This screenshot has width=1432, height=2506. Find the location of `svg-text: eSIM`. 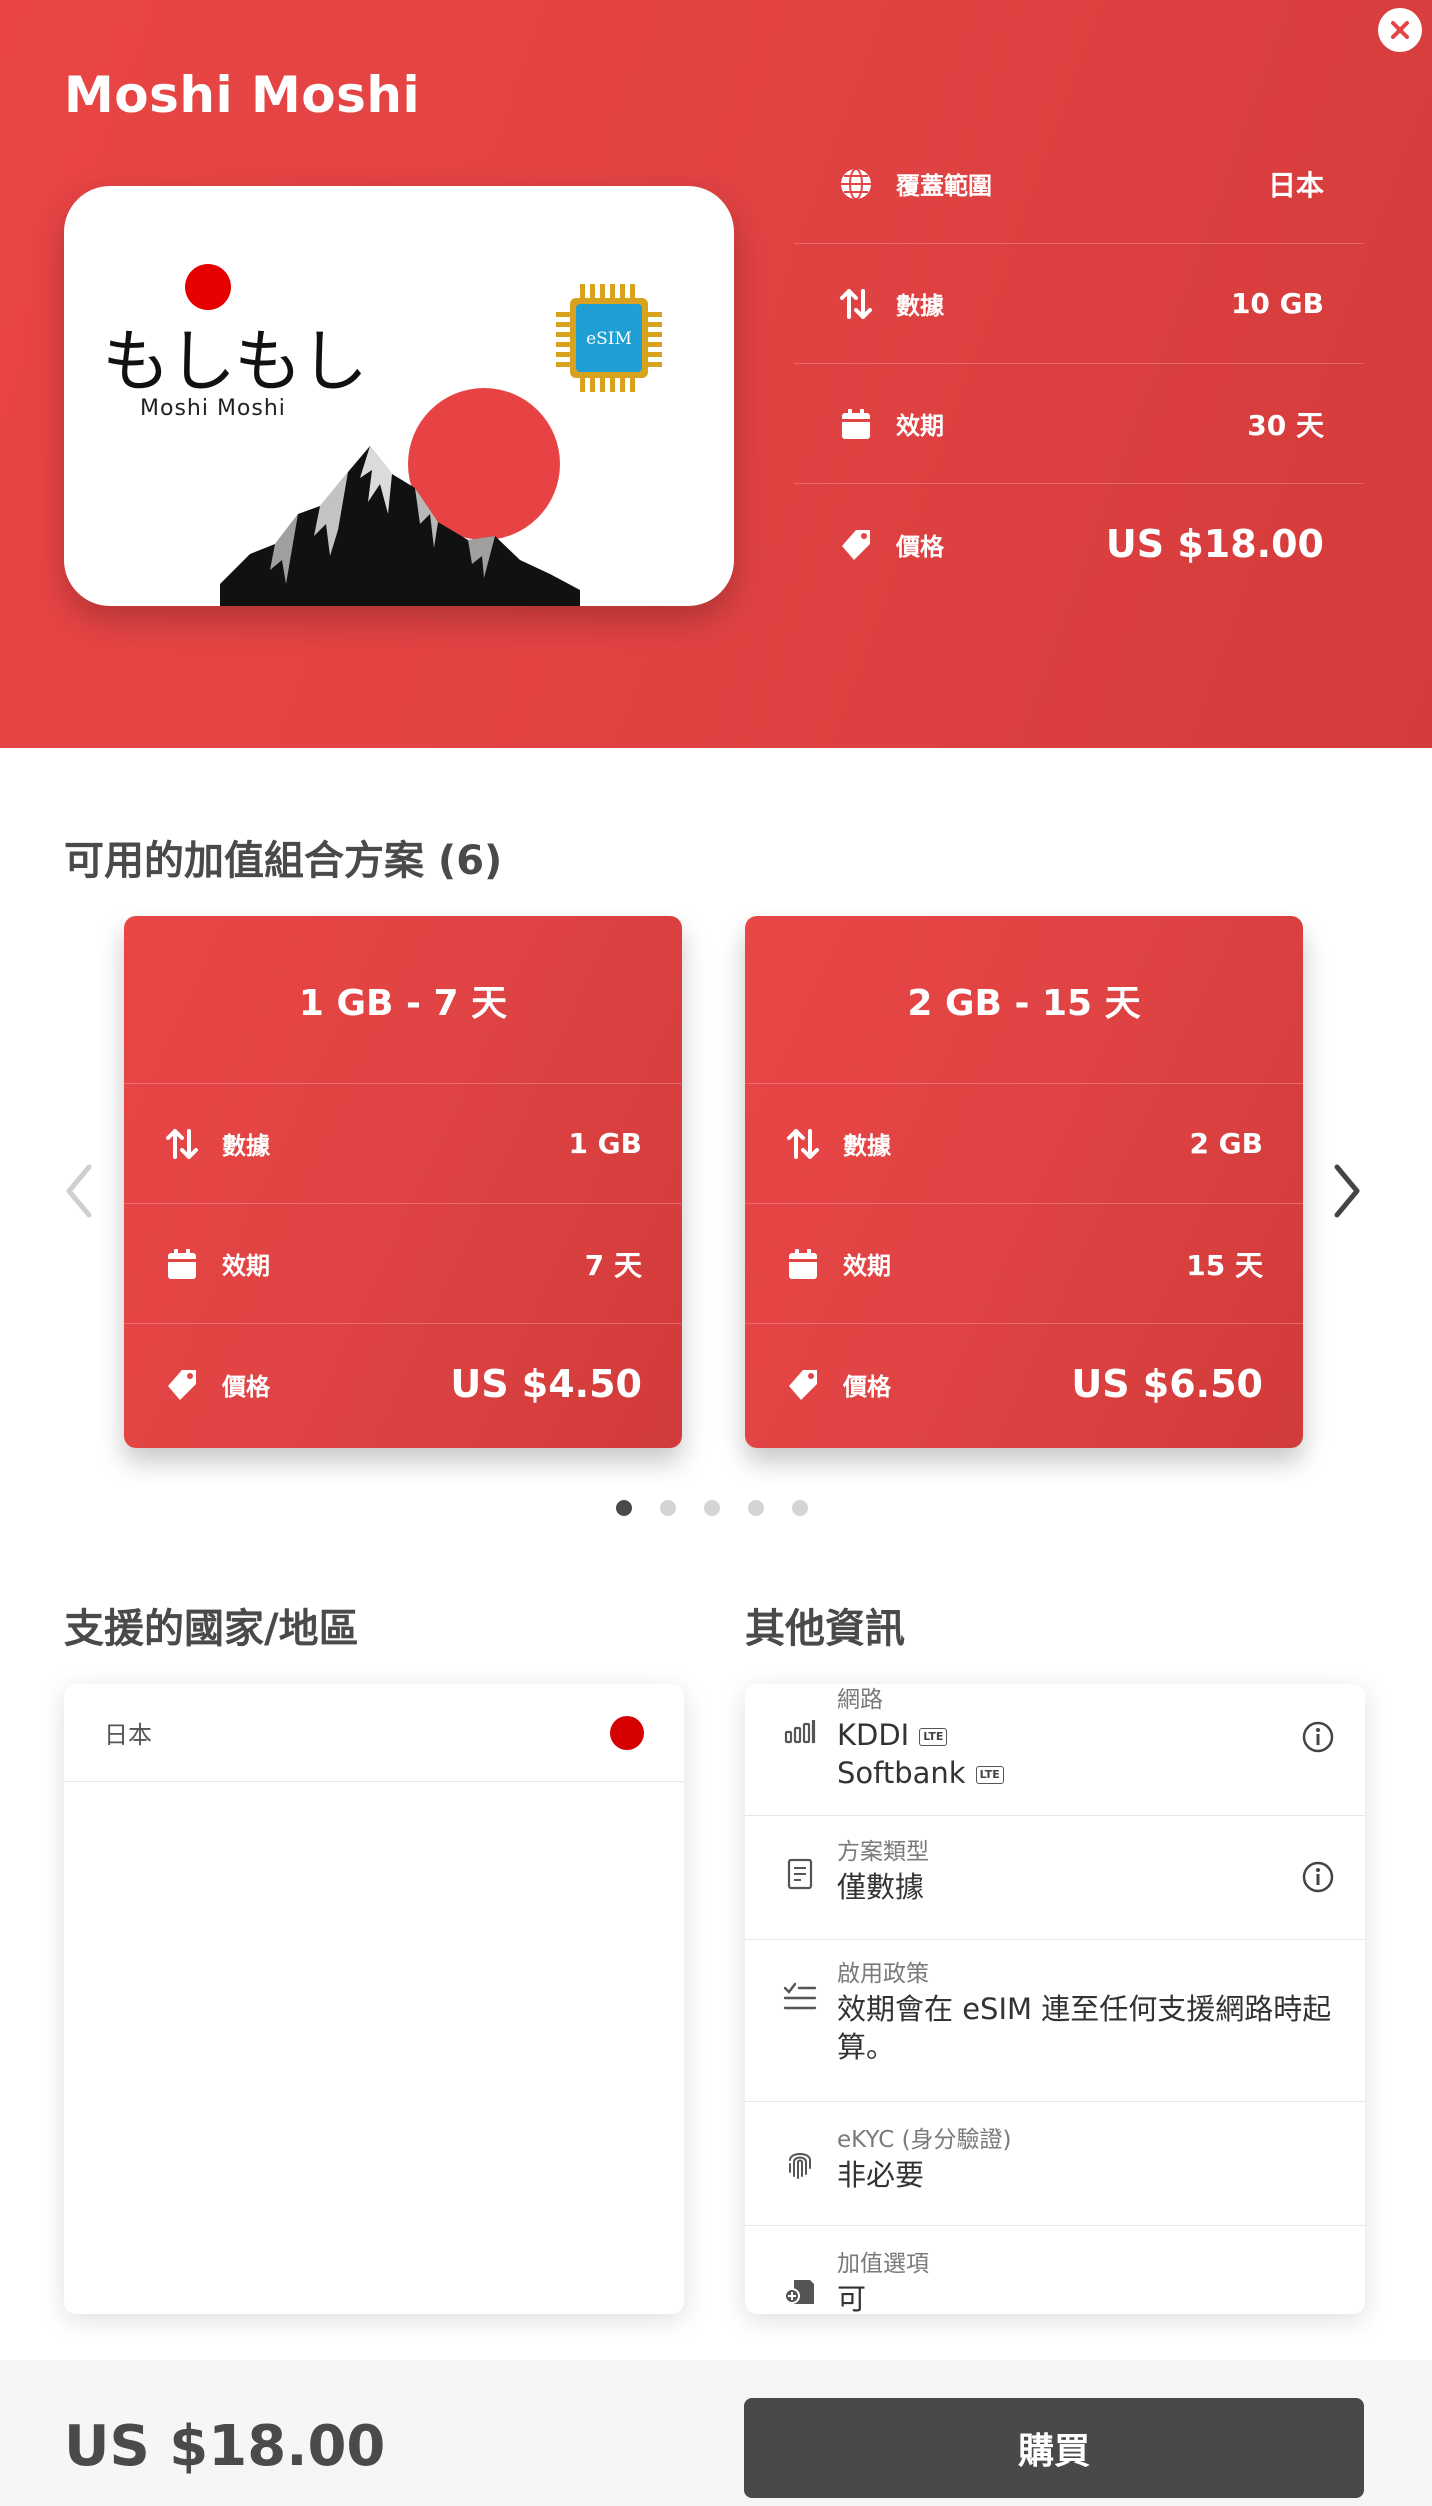

svg-text: eSIM is located at coordinates (609, 339).